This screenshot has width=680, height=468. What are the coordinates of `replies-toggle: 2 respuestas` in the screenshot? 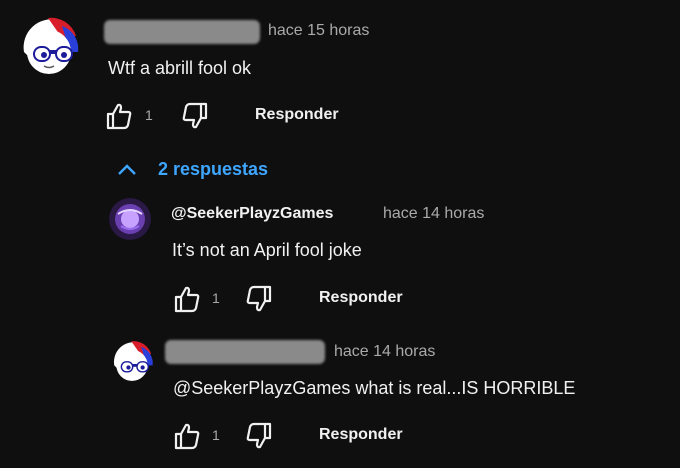 It's located at (211, 170).